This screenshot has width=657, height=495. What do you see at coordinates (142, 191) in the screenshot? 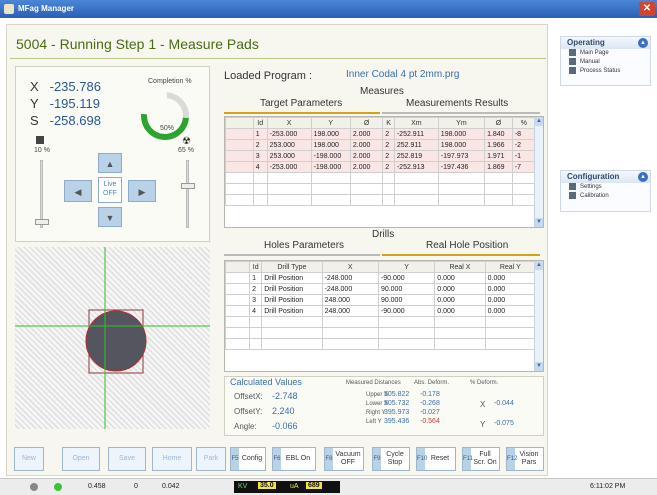
I see `jog-right-button: ▶` at bounding box center [142, 191].